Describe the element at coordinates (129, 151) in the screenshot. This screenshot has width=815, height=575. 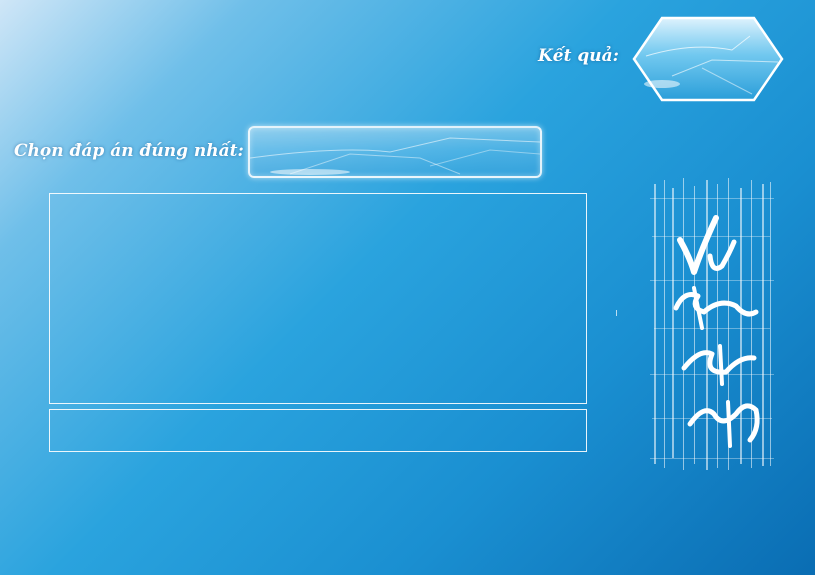
I see `answer-prompt-label: Chọn đáp án đúng nhất:` at that location.